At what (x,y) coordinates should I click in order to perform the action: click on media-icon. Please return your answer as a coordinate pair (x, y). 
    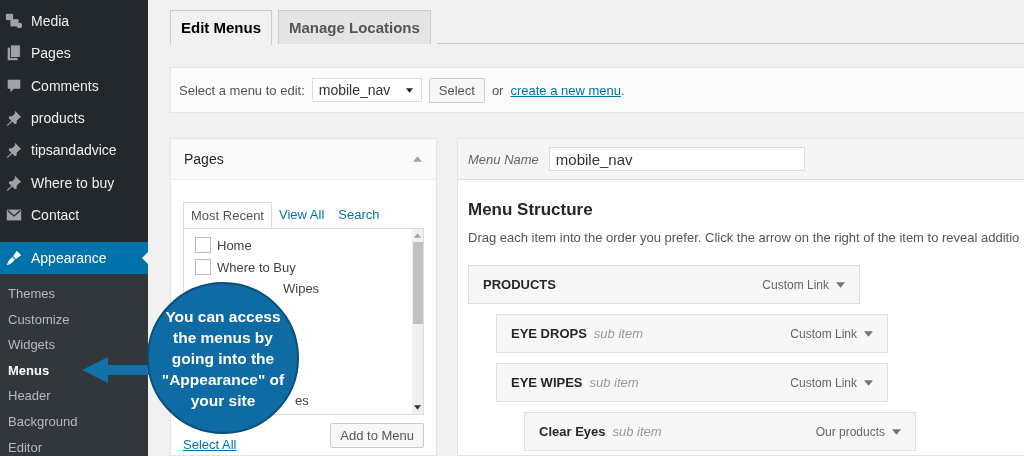
    Looking at the image, I should click on (14, 21).